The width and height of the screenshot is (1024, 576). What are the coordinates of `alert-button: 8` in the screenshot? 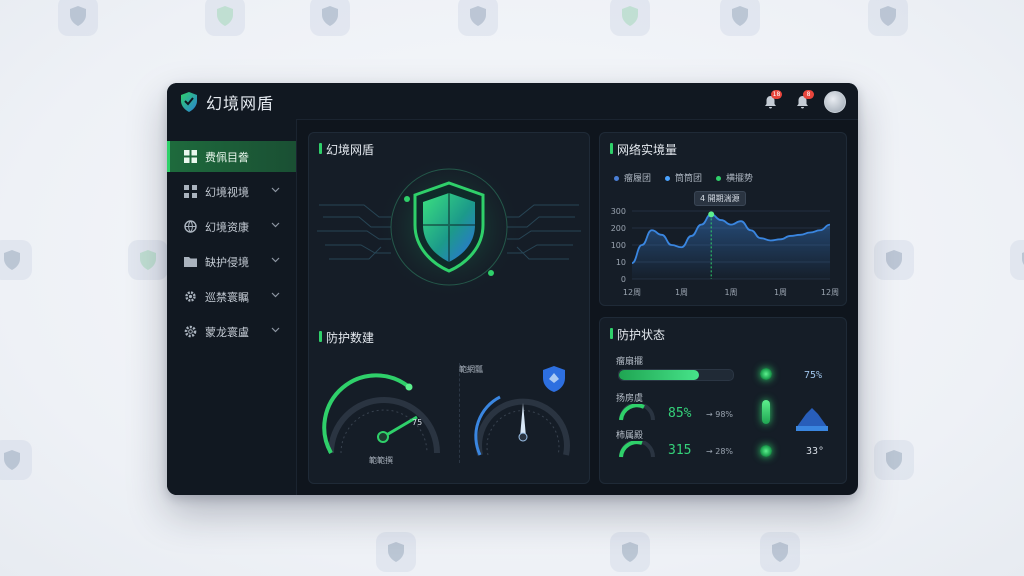 It's located at (803, 101).